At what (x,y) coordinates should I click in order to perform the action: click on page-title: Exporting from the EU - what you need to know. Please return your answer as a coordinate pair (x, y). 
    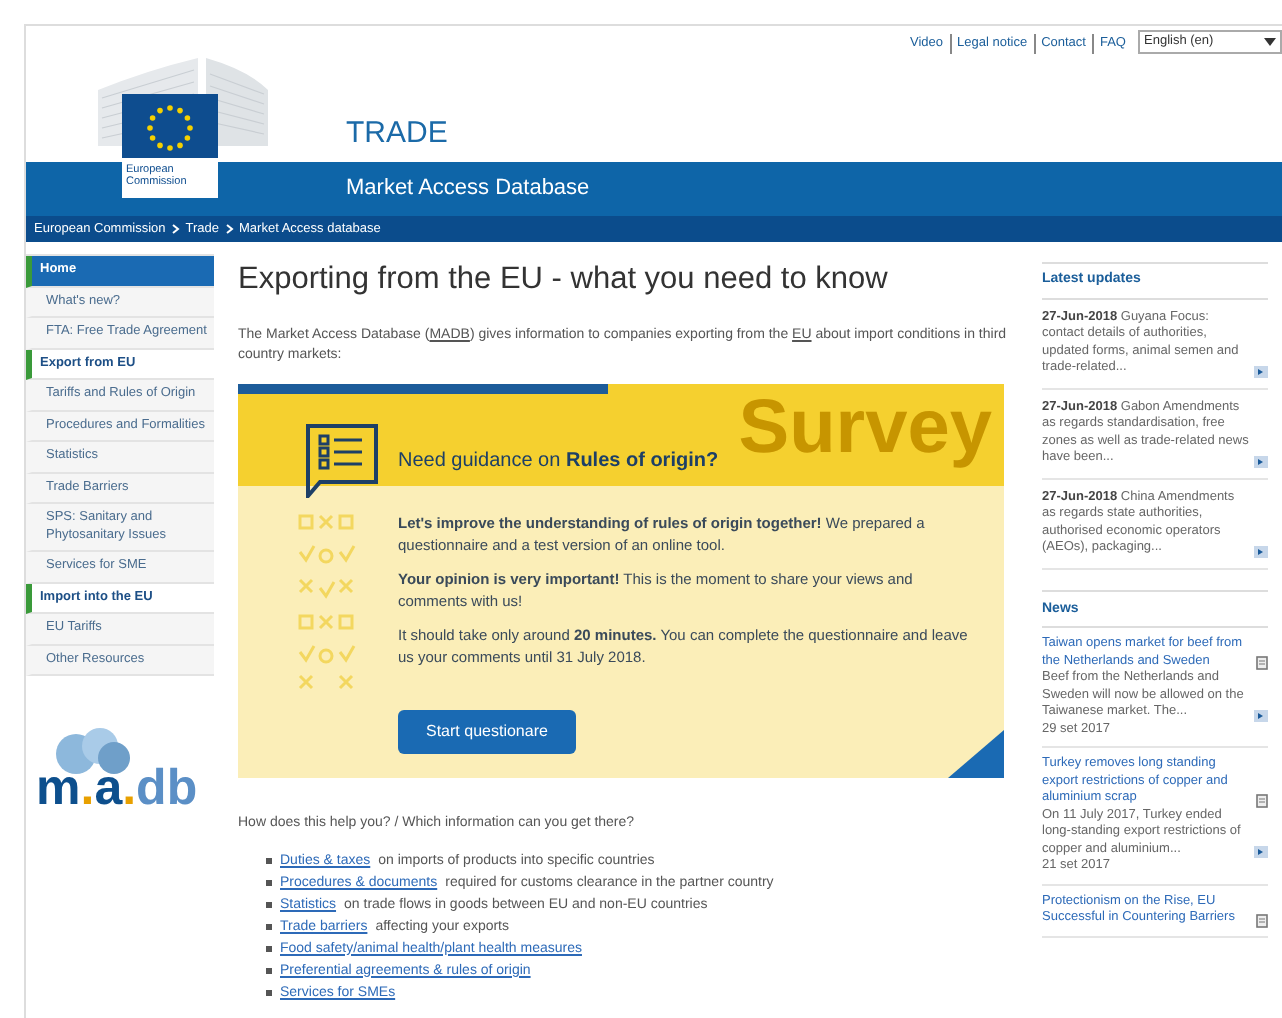
    Looking at the image, I should click on (564, 280).